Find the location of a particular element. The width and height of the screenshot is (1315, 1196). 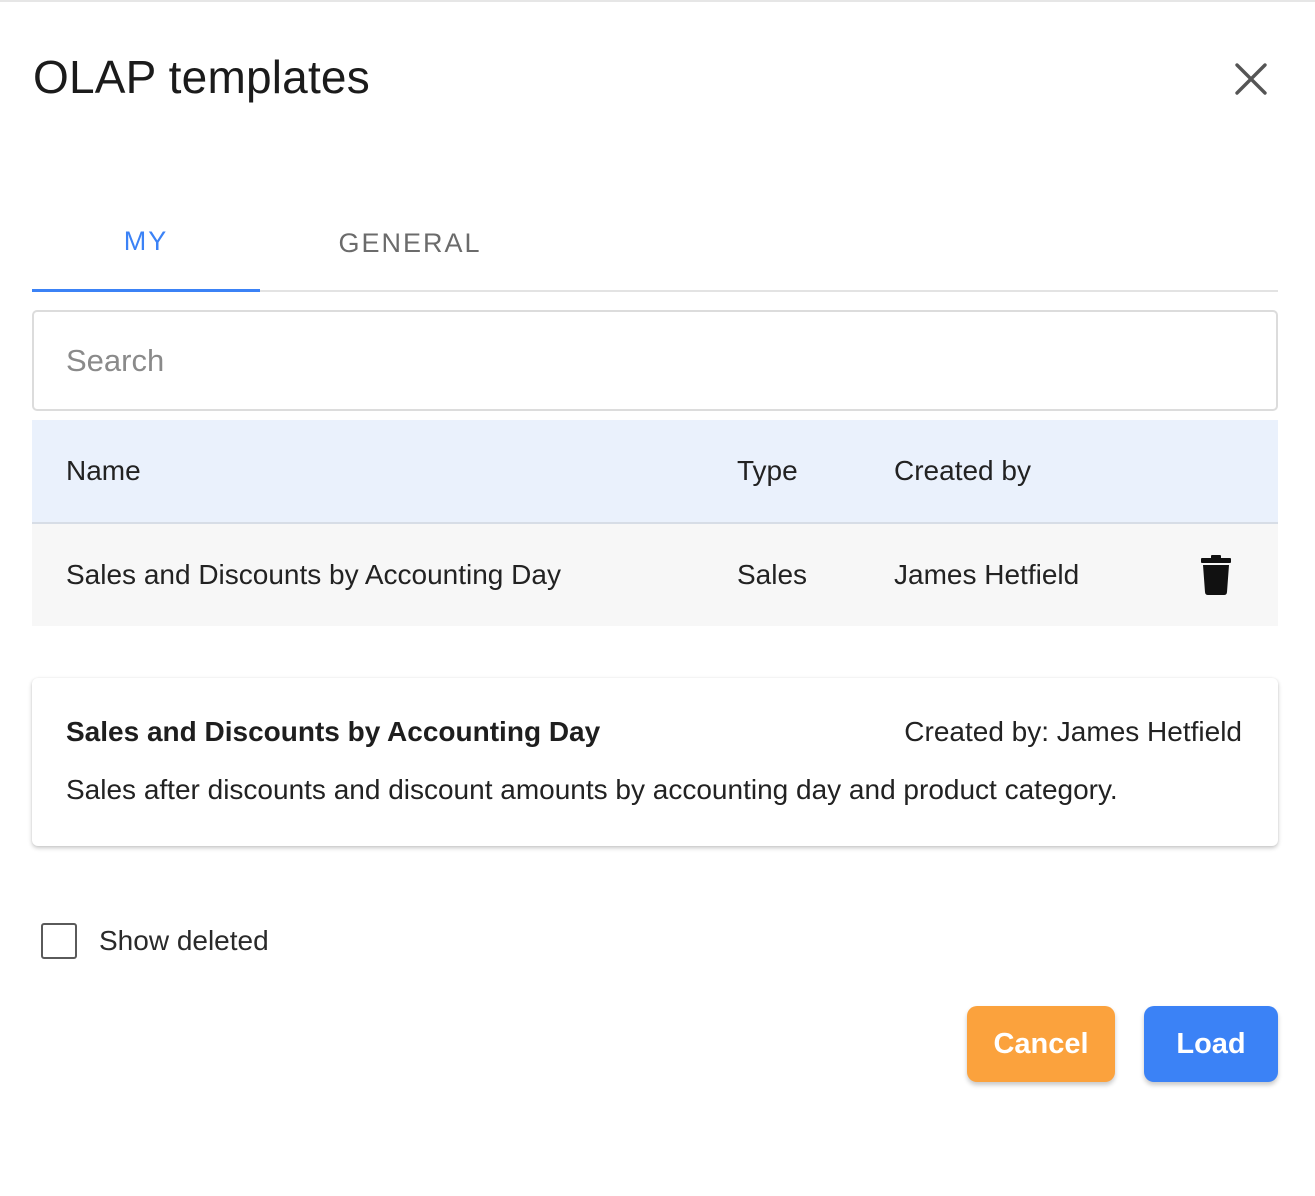

tab-bar: MY GENERAL is located at coordinates (655, 243).